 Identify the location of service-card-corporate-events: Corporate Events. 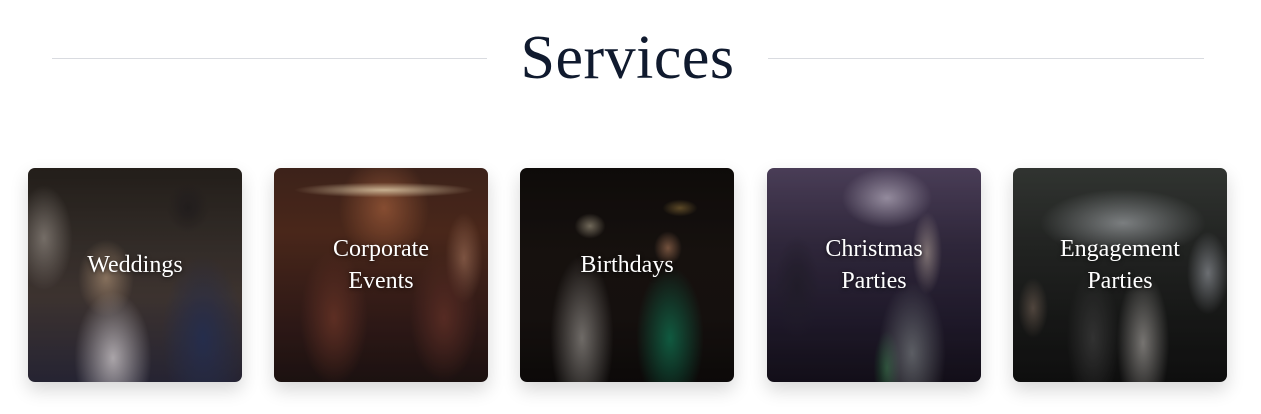
(381, 275).